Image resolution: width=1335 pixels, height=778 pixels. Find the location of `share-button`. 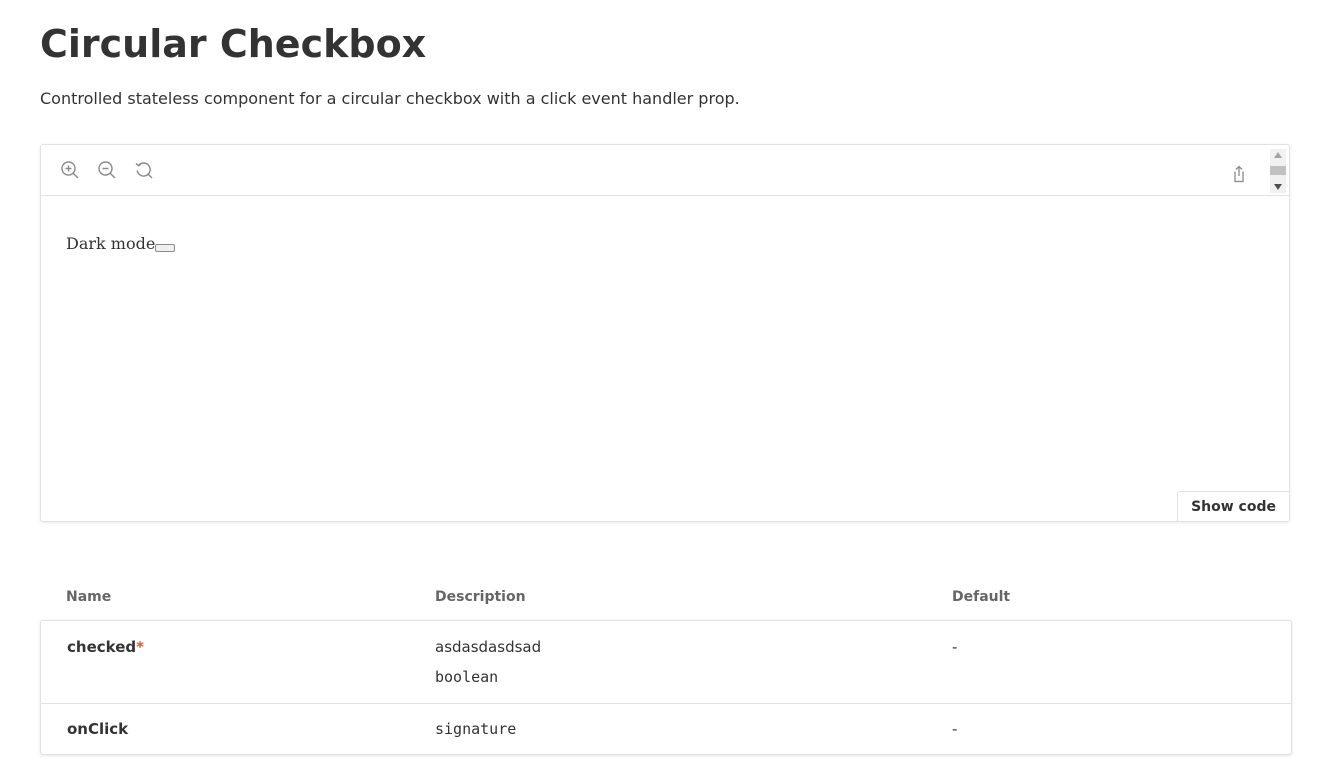

share-button is located at coordinates (1239, 174).